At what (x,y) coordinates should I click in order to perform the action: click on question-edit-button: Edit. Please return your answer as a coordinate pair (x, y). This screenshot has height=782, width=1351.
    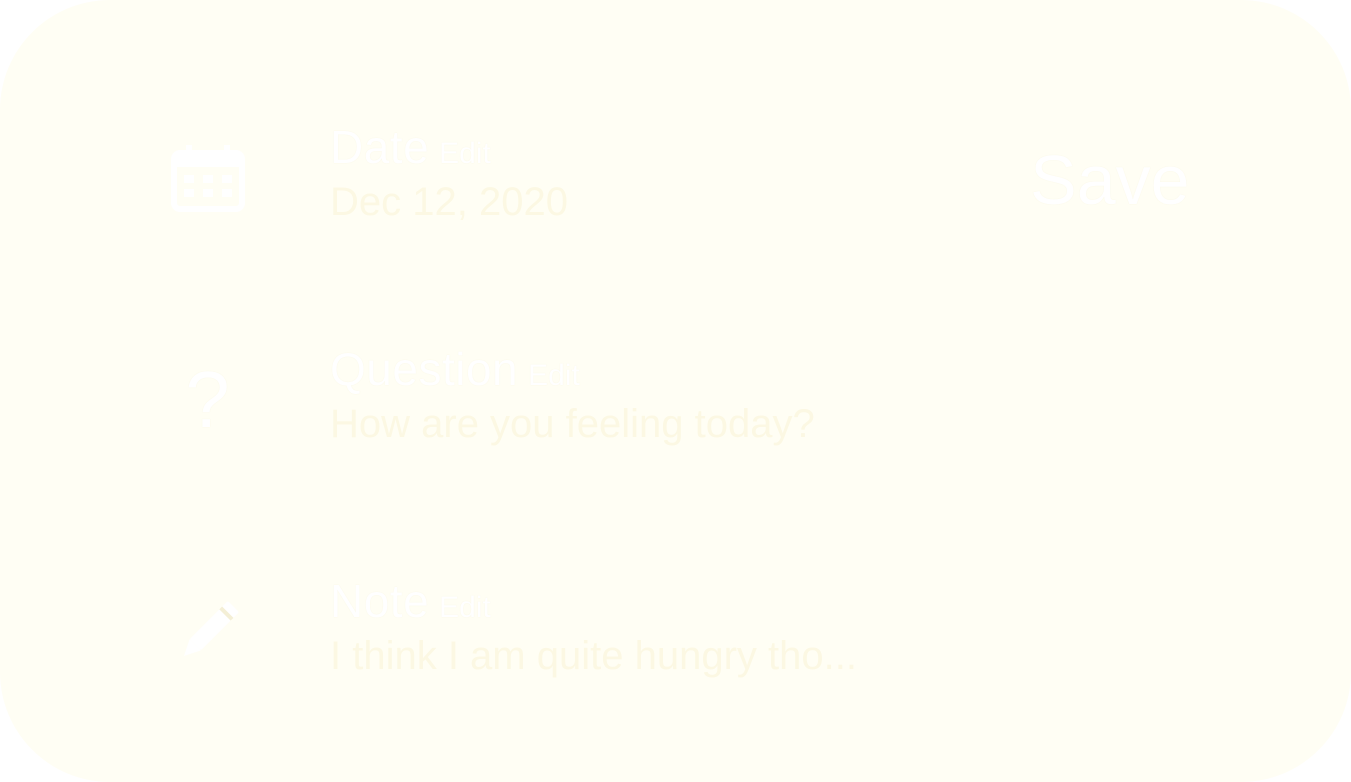
    Looking at the image, I should click on (554, 375).